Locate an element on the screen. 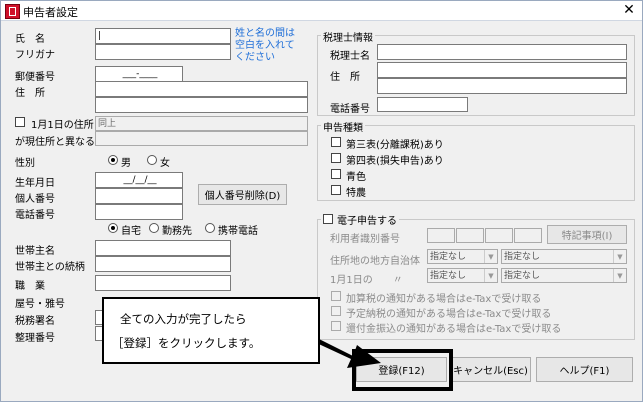 This screenshot has width=643, height=402. callout-line-2: ［登録］をクリックします。 is located at coordinates (186, 343).